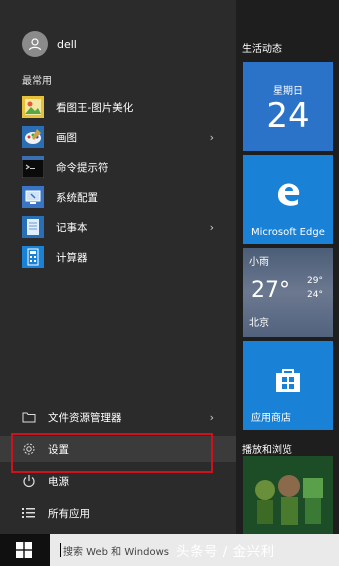 This screenshot has width=339, height=566. What do you see at coordinates (29, 513) in the screenshot?
I see `list-icon` at bounding box center [29, 513].